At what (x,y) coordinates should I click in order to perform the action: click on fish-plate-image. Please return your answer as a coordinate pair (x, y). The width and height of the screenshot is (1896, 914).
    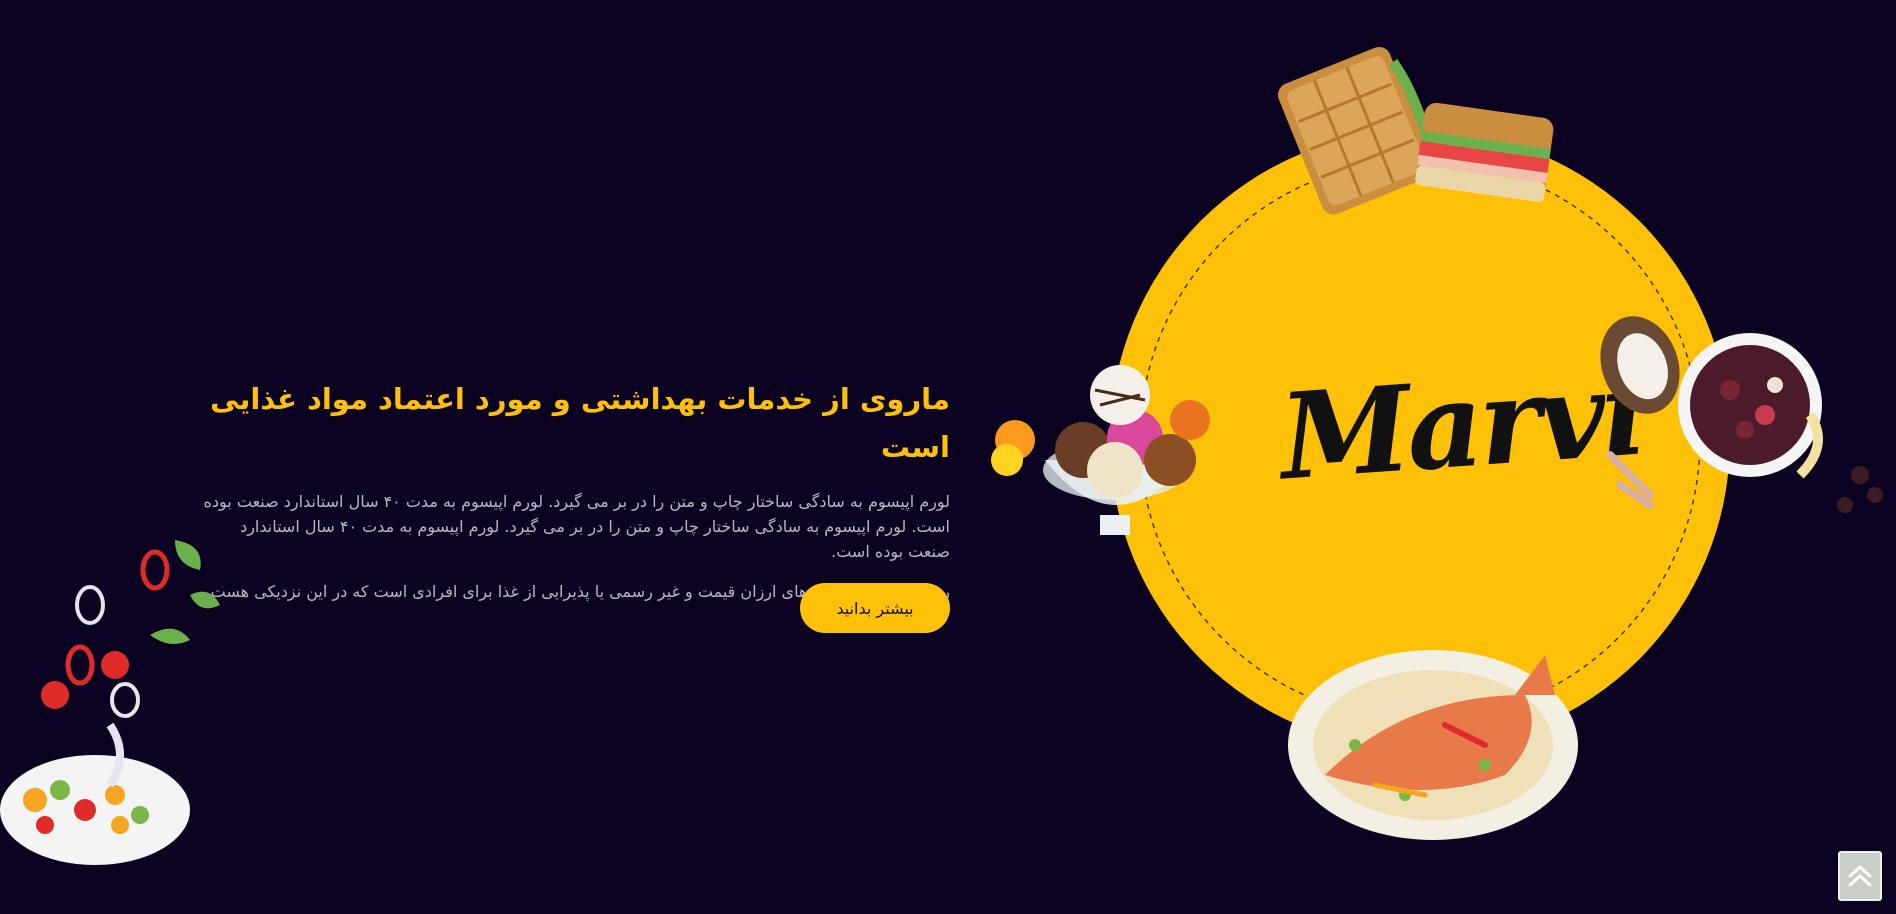
    Looking at the image, I should click on (1433, 745).